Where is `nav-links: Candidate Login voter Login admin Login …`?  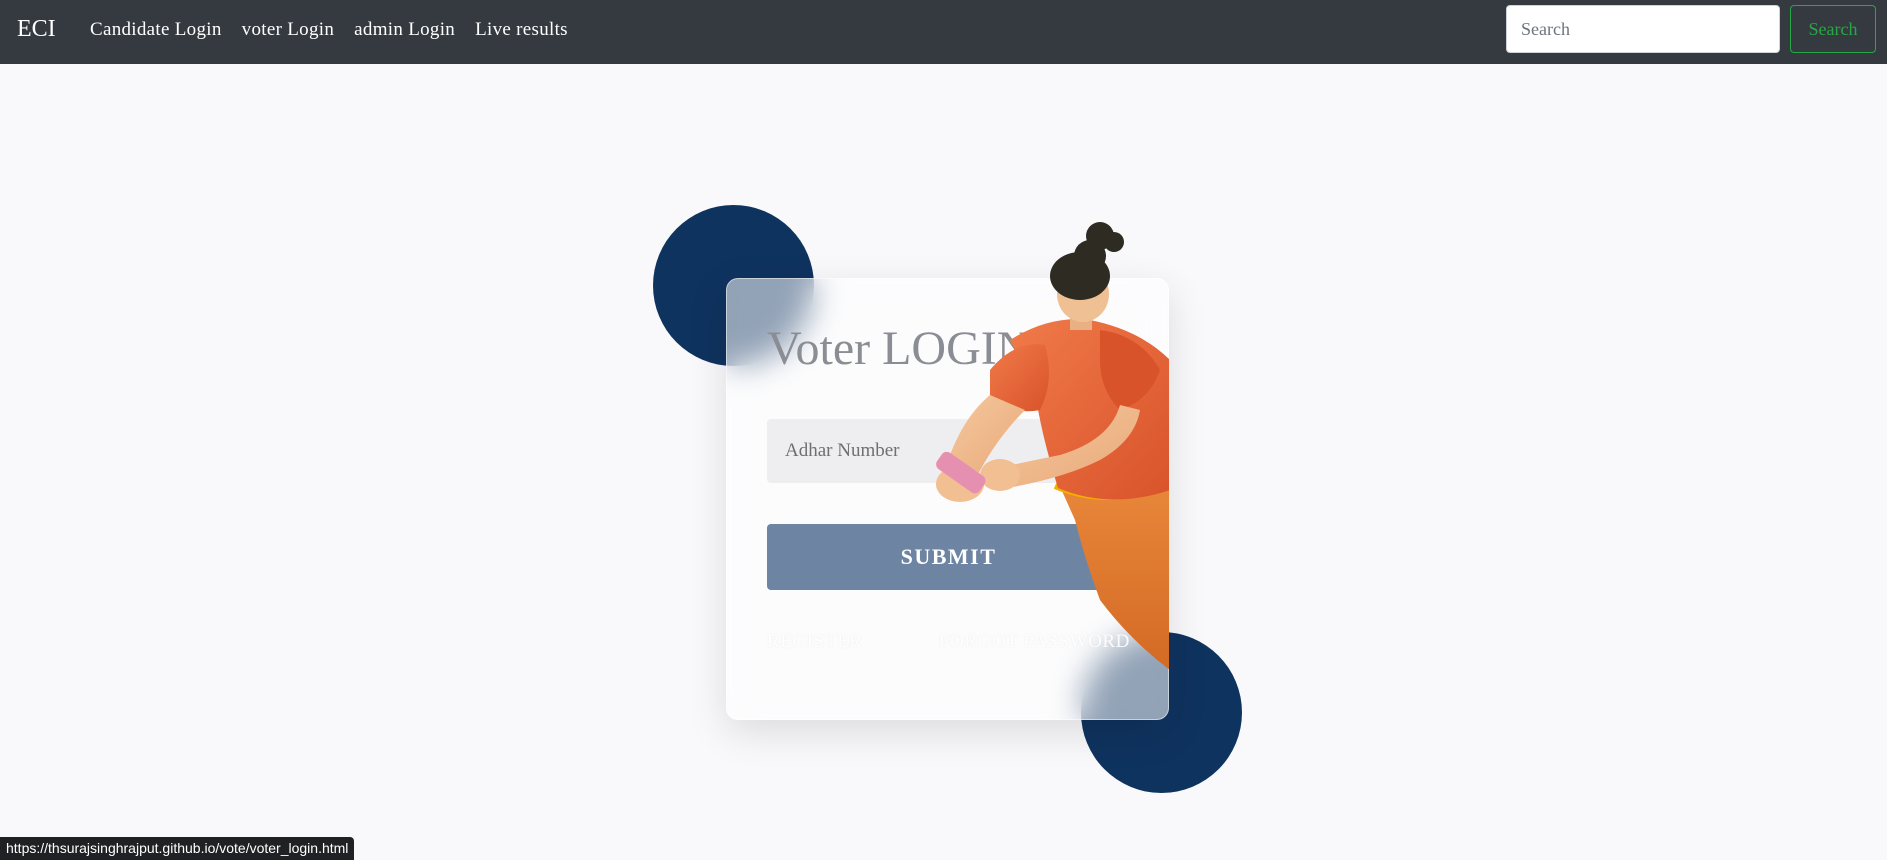 nav-links: Candidate Login voter Login admin Login … is located at coordinates (339, 30).